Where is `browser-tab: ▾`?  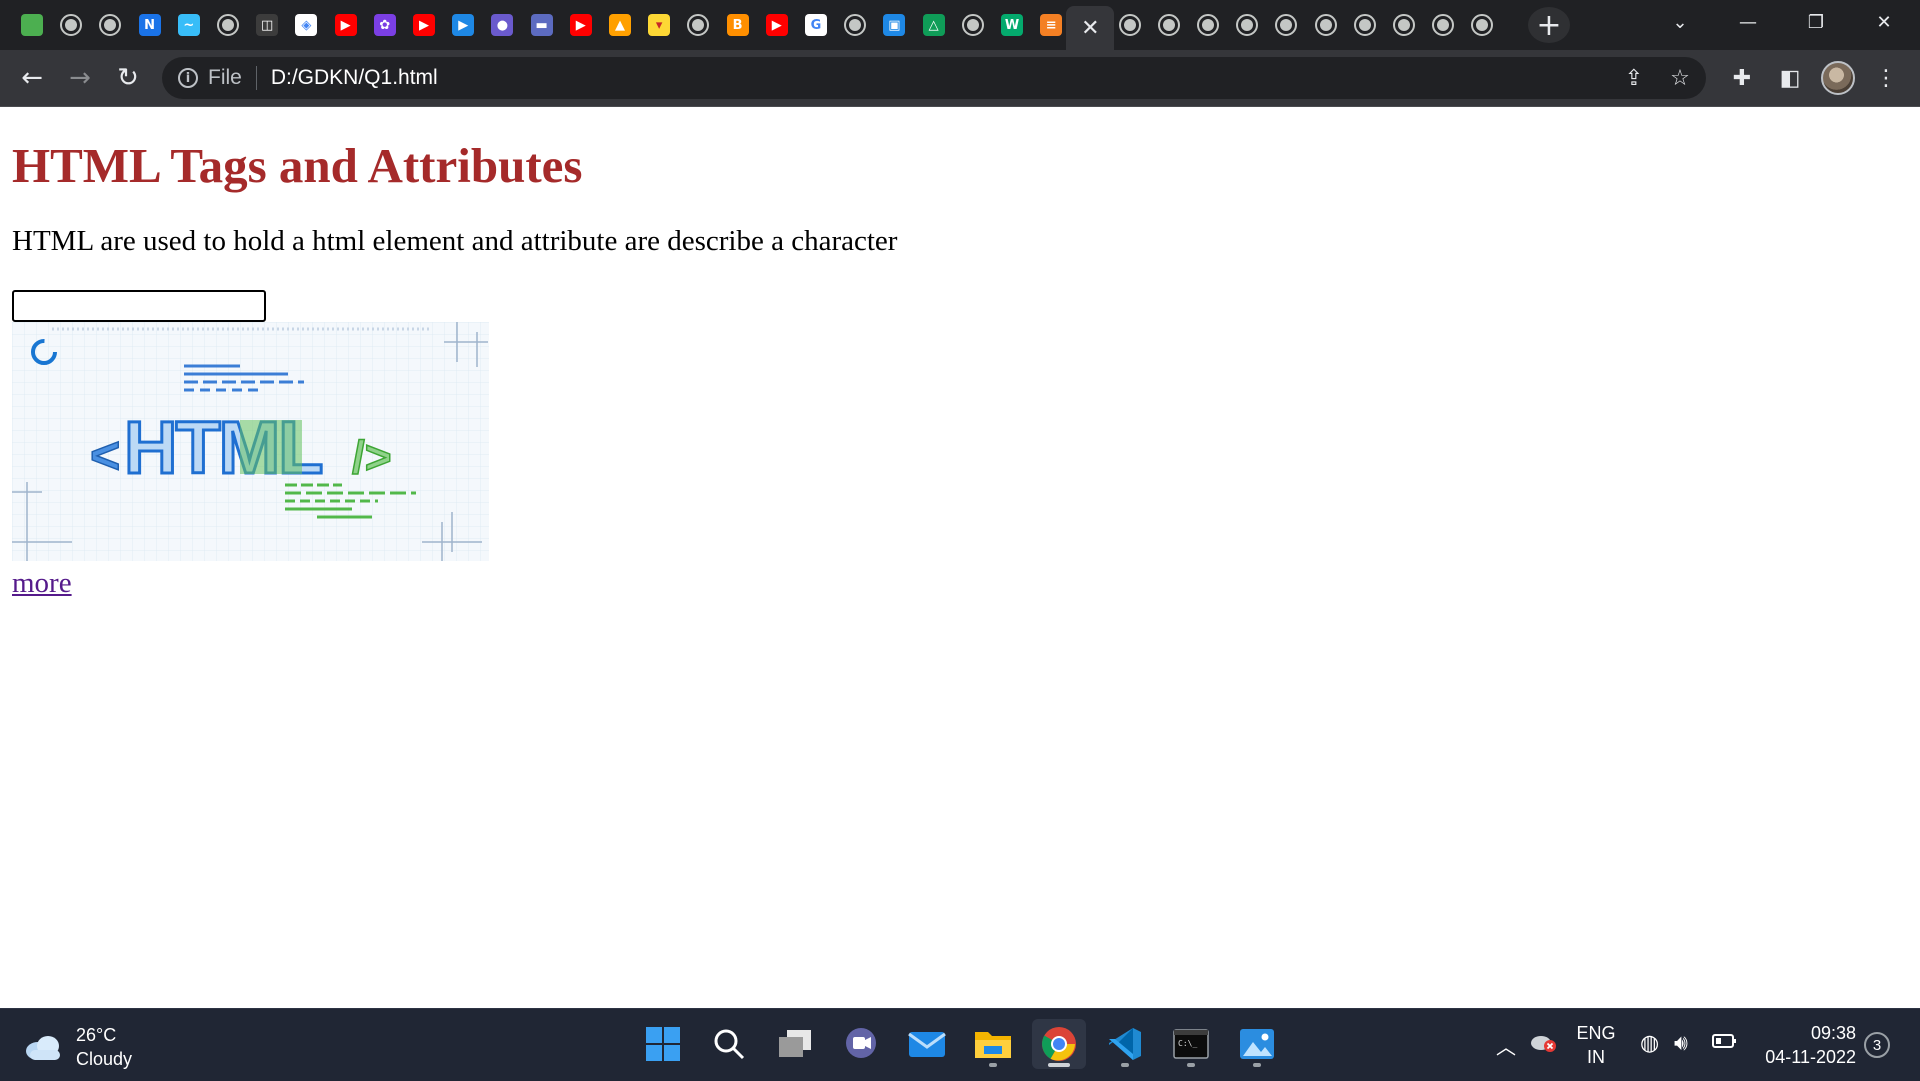 browser-tab: ▾ is located at coordinates (659, 25).